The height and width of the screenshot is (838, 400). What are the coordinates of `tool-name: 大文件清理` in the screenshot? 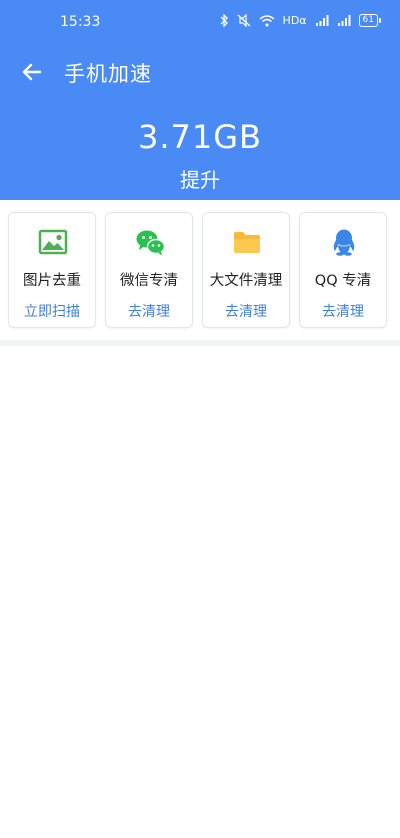 It's located at (246, 281).